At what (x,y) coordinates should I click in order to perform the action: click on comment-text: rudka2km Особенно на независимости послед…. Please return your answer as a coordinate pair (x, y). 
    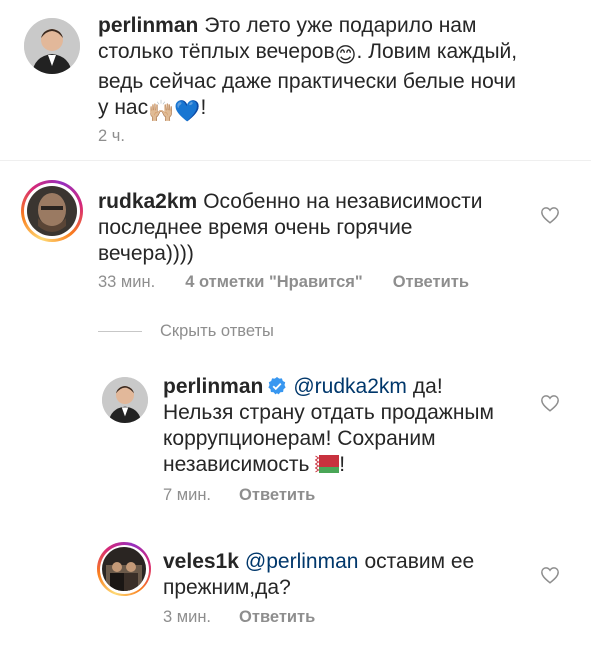
    Looking at the image, I should click on (290, 227).